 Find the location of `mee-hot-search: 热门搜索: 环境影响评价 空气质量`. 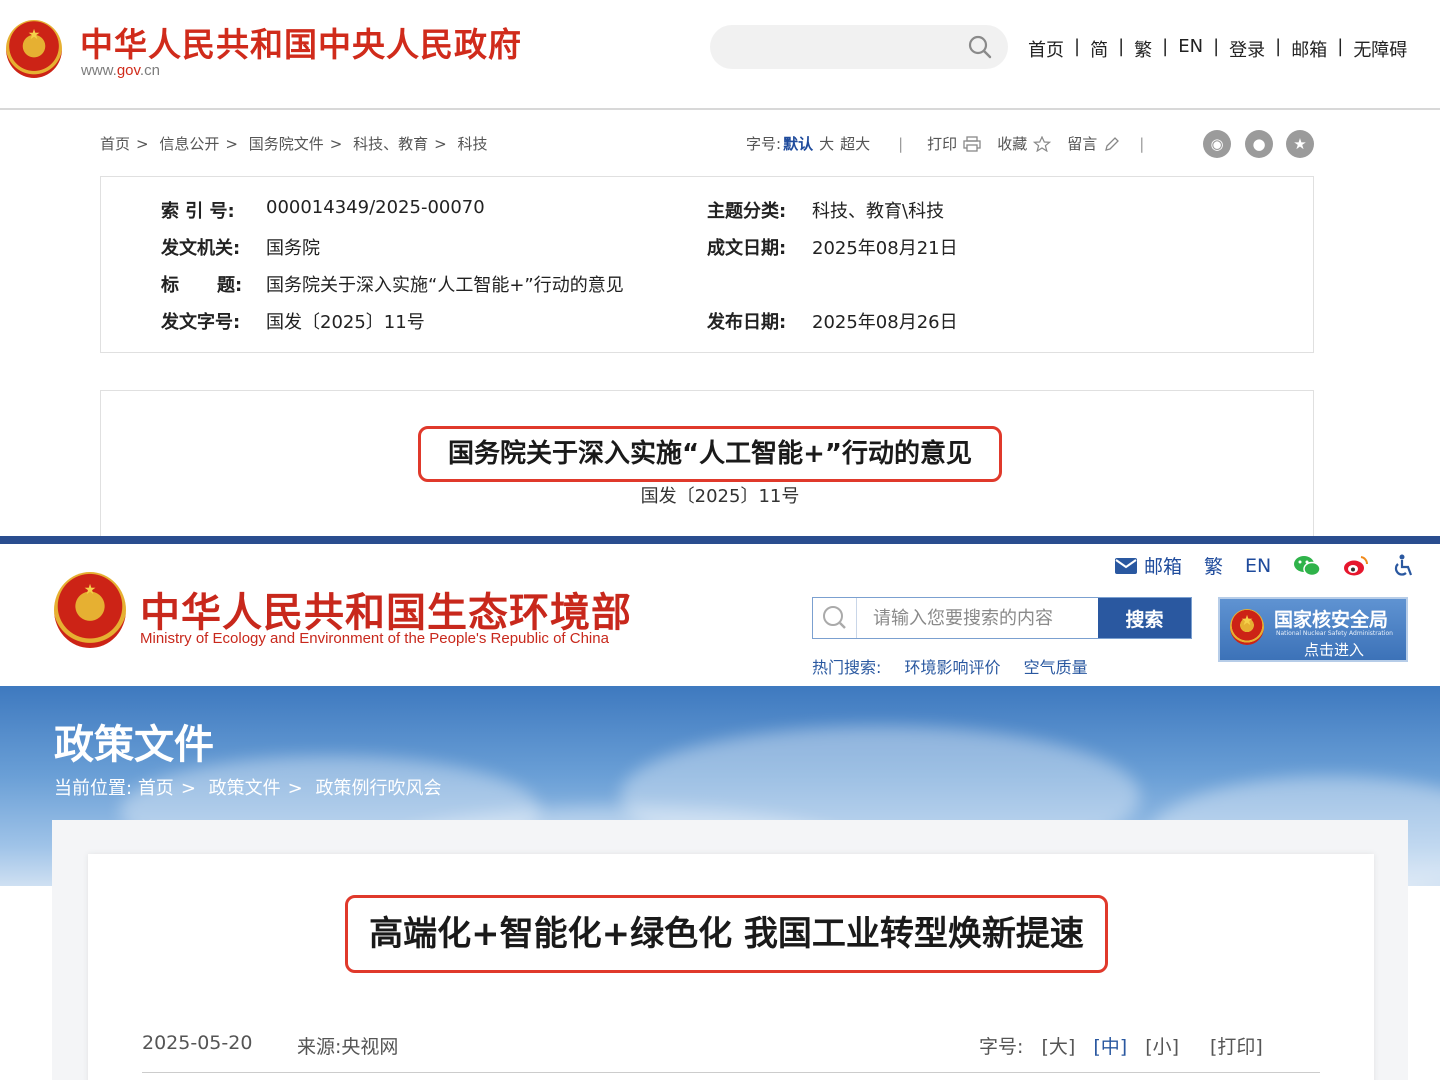

mee-hot-search: 热门搜索: 环境影响评价 空气质量 is located at coordinates (959, 666).